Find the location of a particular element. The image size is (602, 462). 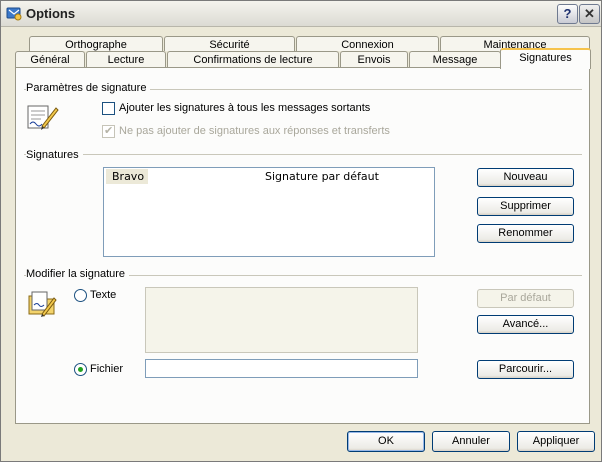

file-radio is located at coordinates (80, 369).